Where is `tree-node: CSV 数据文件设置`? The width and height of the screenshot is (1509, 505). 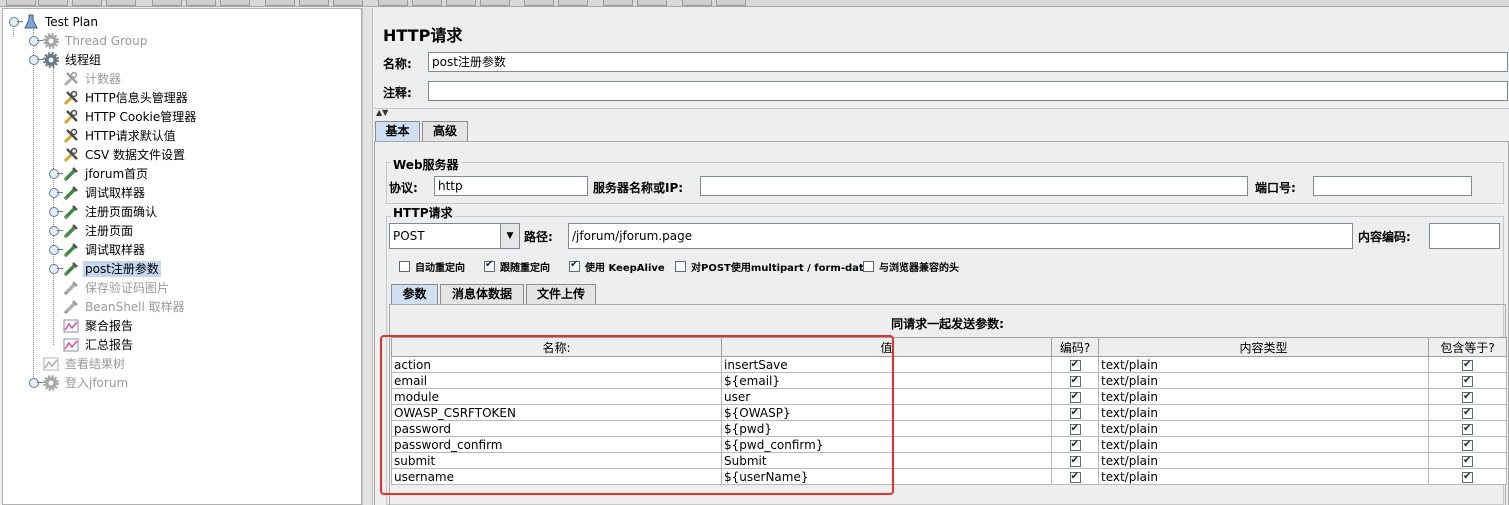 tree-node: CSV 数据文件设置 is located at coordinates (125, 154).